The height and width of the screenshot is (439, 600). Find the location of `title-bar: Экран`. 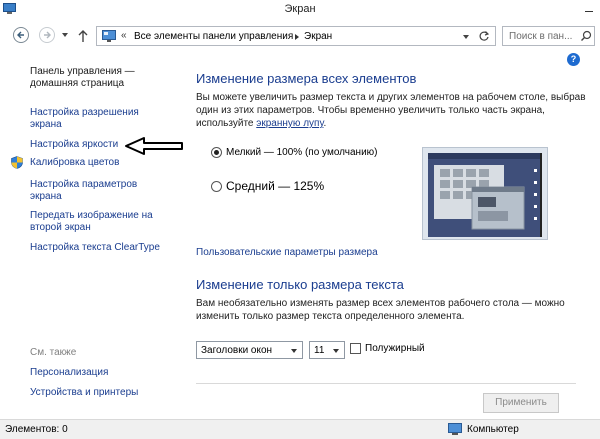

title-bar: Экран is located at coordinates (300, 9).